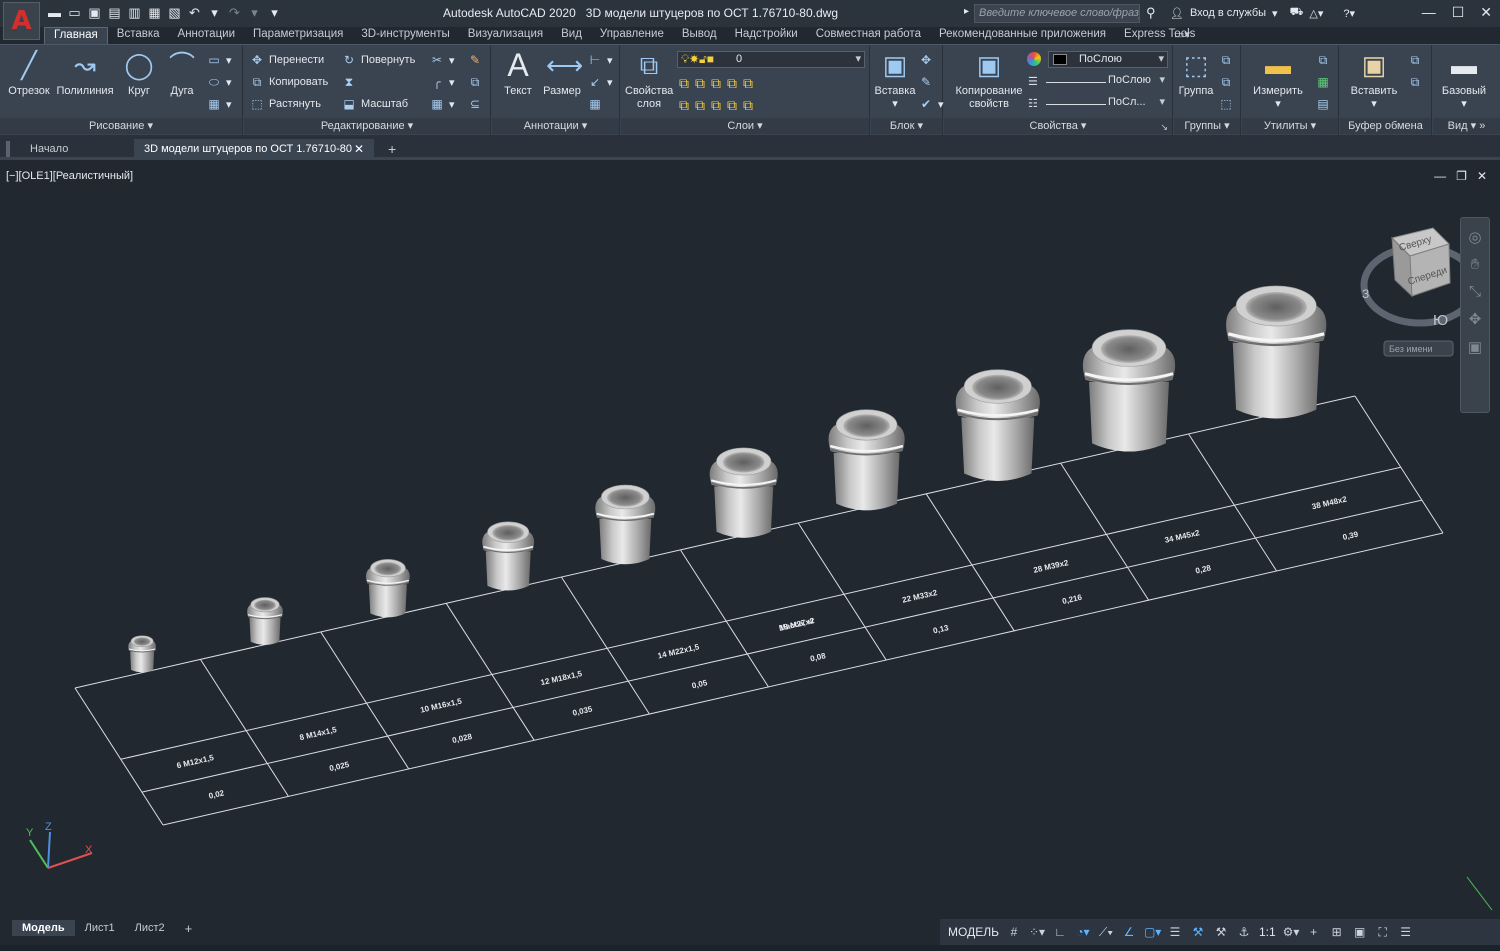  Describe the element at coordinates (1151, 13) in the screenshot. I see `binoculars-icon: ⚲` at that location.